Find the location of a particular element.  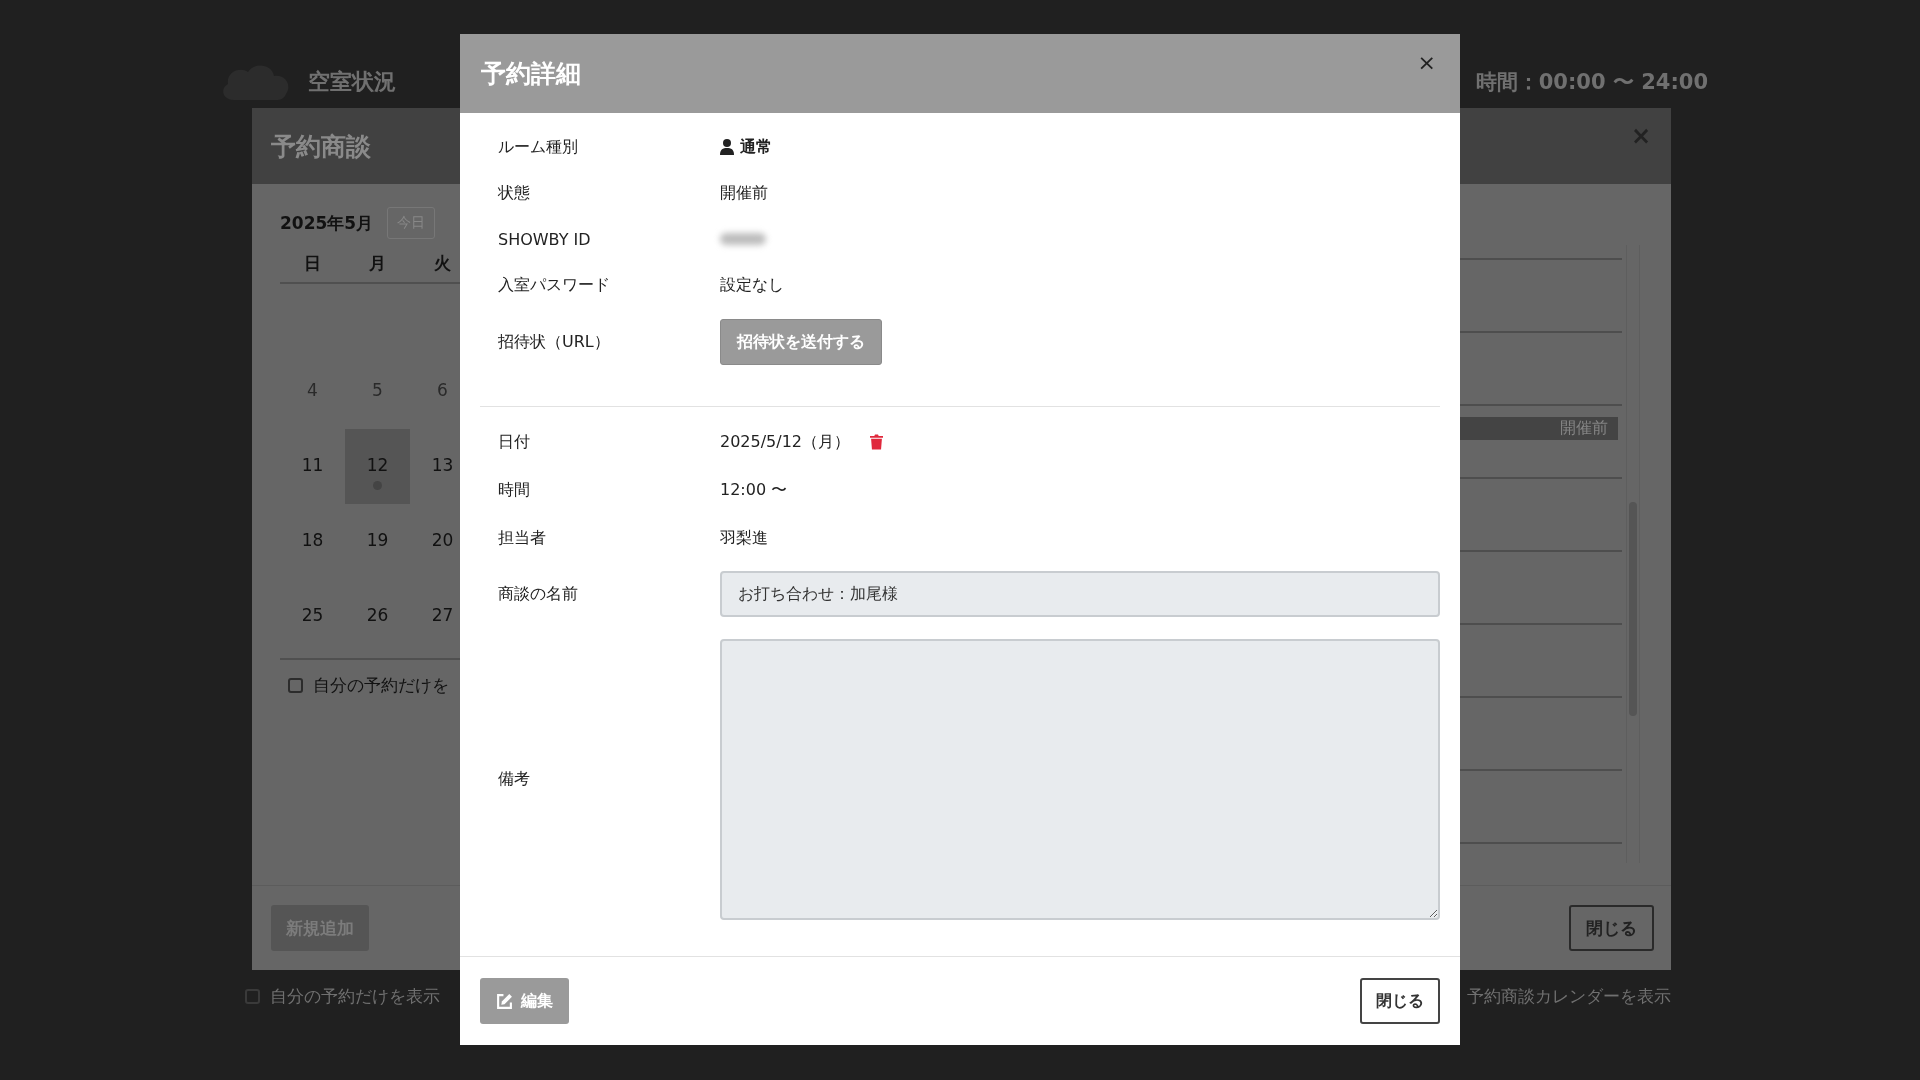

day-cell: 18 is located at coordinates (312, 541).